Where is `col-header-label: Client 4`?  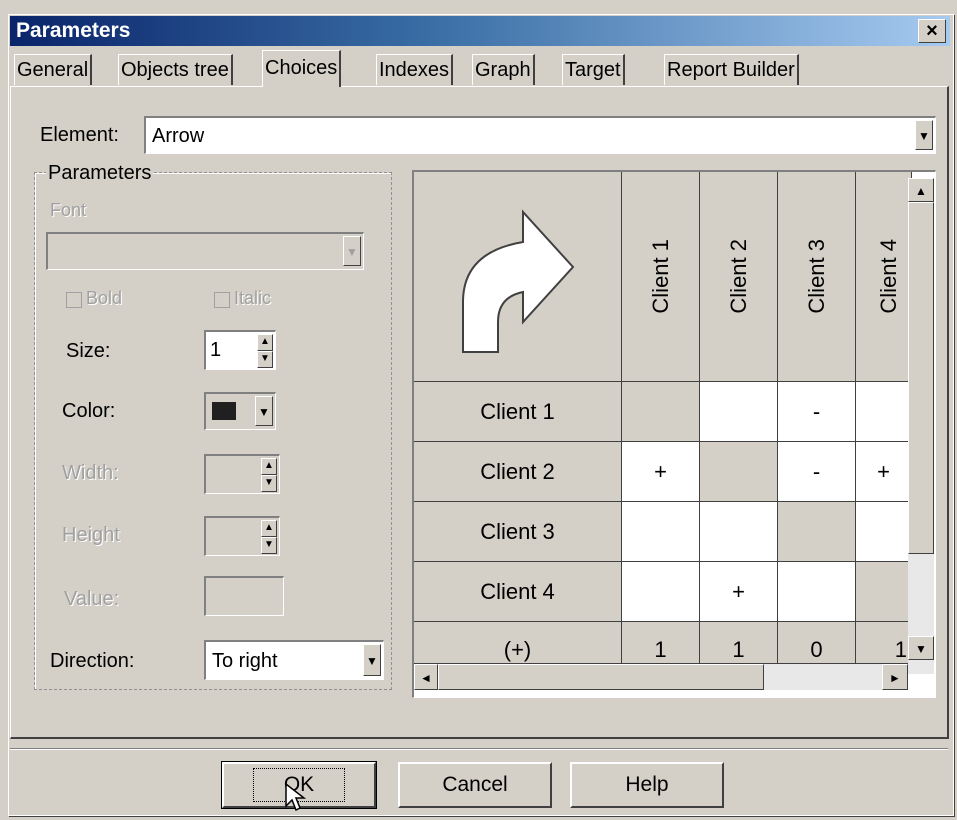
col-header-label: Client 4 is located at coordinates (888, 276).